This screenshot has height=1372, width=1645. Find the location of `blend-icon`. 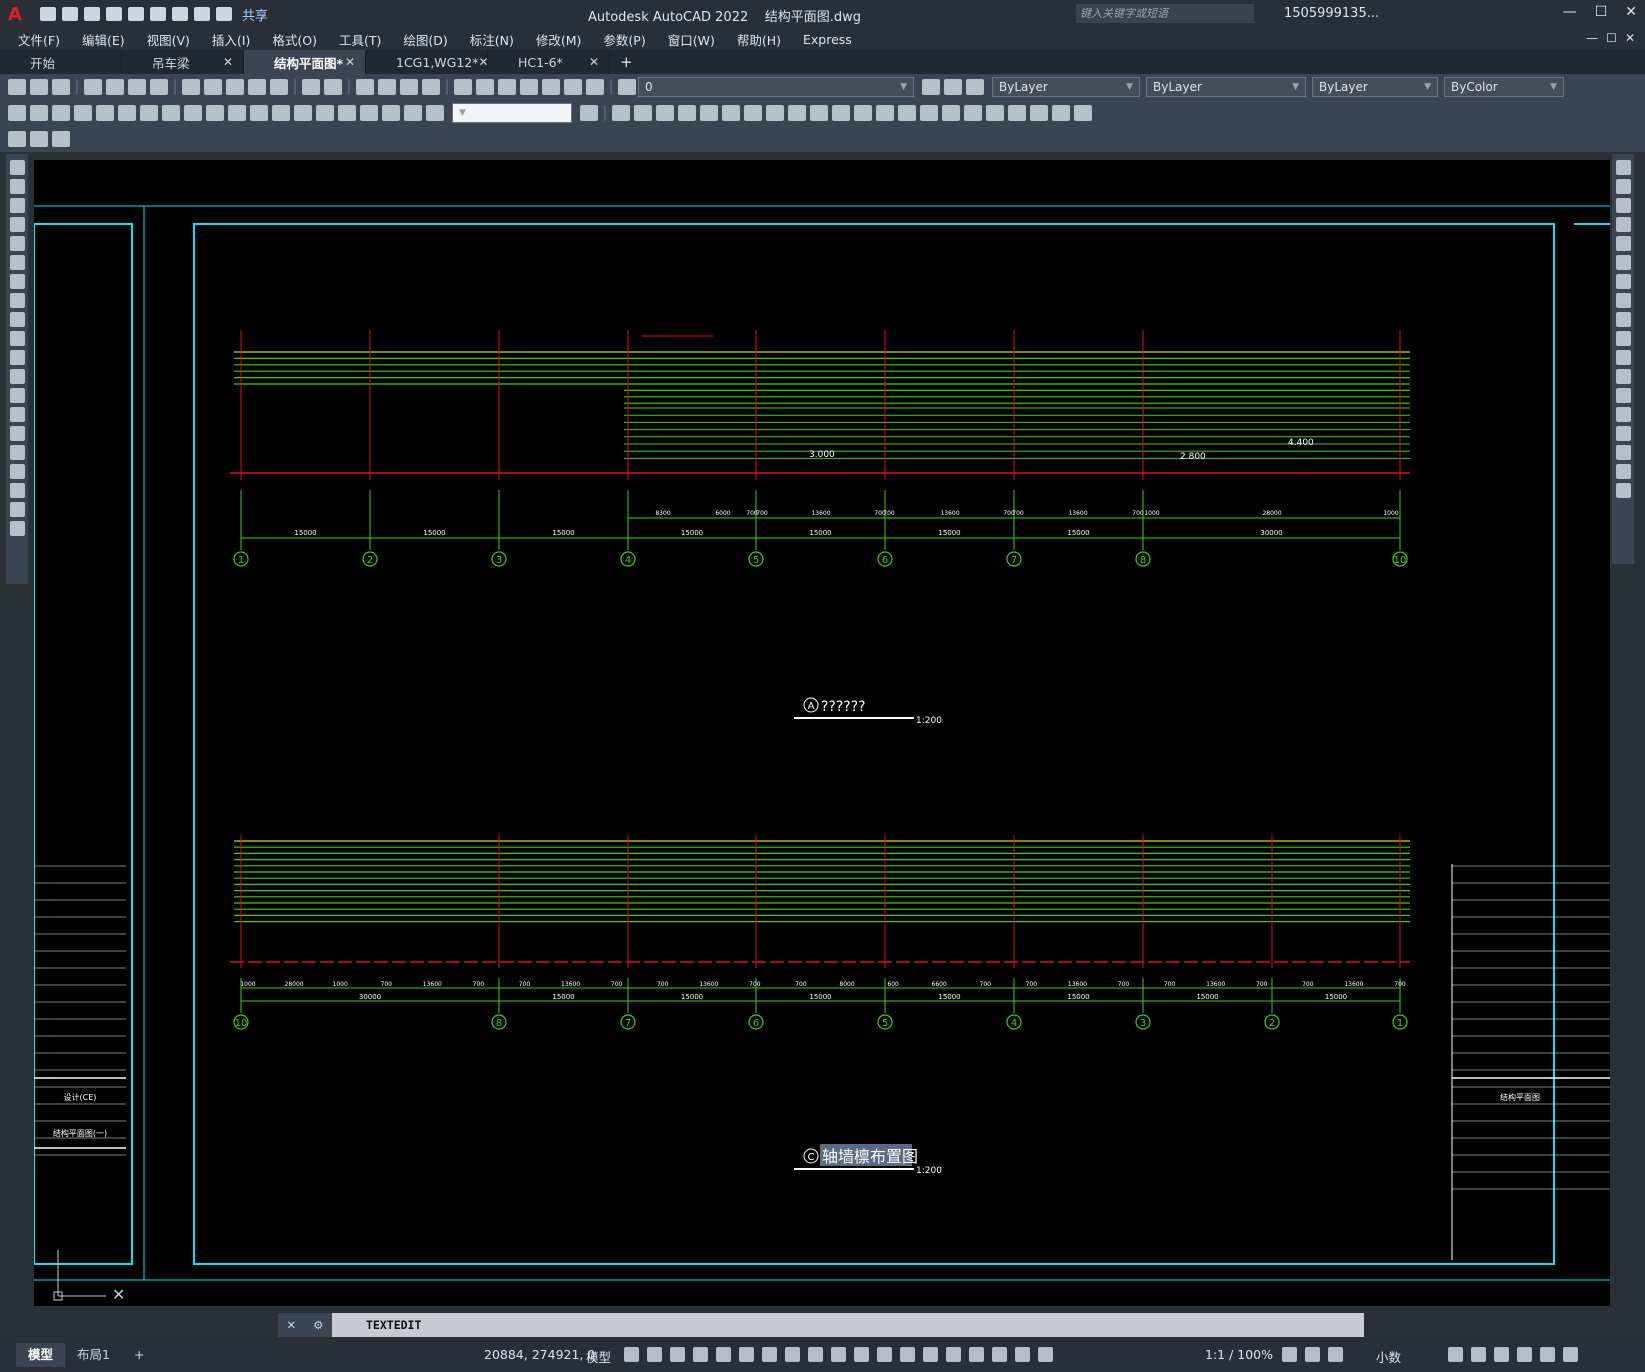

blend-icon is located at coordinates (1623, 471).